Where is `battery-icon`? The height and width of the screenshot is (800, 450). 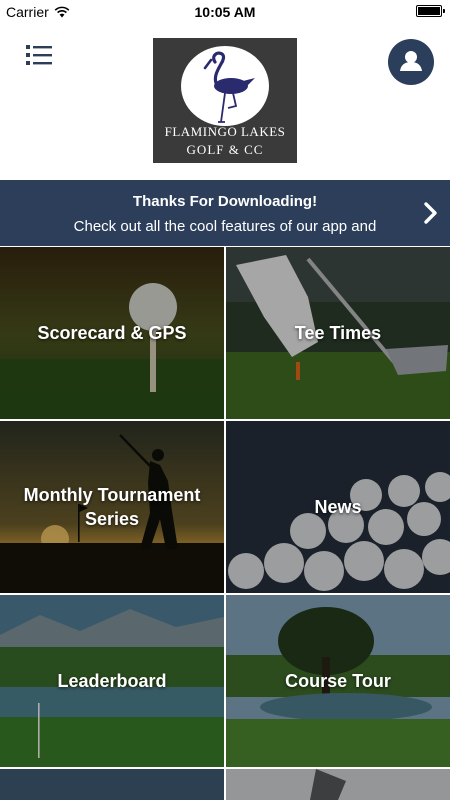
battery-icon is located at coordinates (430, 11).